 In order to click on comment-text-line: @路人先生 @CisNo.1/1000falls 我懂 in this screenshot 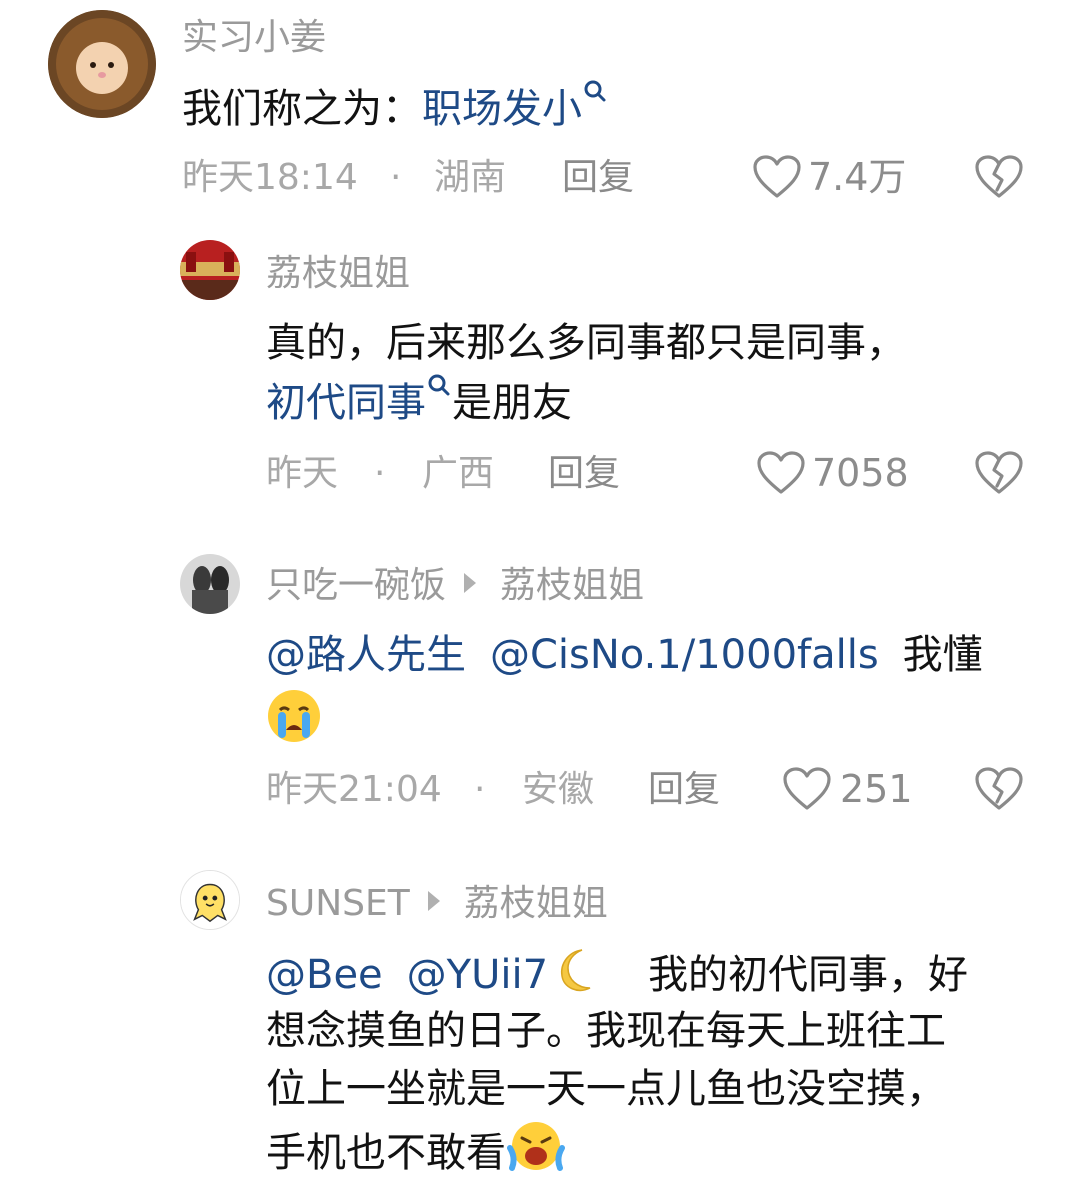, I will do `click(624, 655)`.